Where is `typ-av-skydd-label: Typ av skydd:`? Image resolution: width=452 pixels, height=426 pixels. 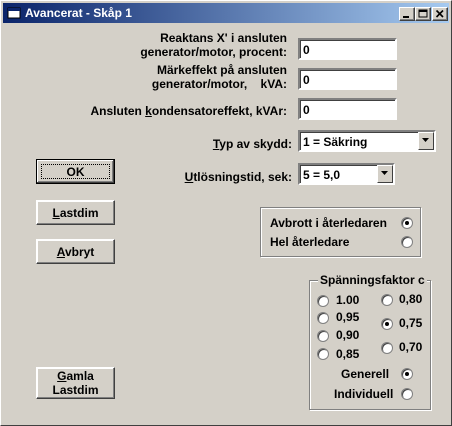 typ-av-skydd-label: Typ av skydd: is located at coordinates (252, 144).